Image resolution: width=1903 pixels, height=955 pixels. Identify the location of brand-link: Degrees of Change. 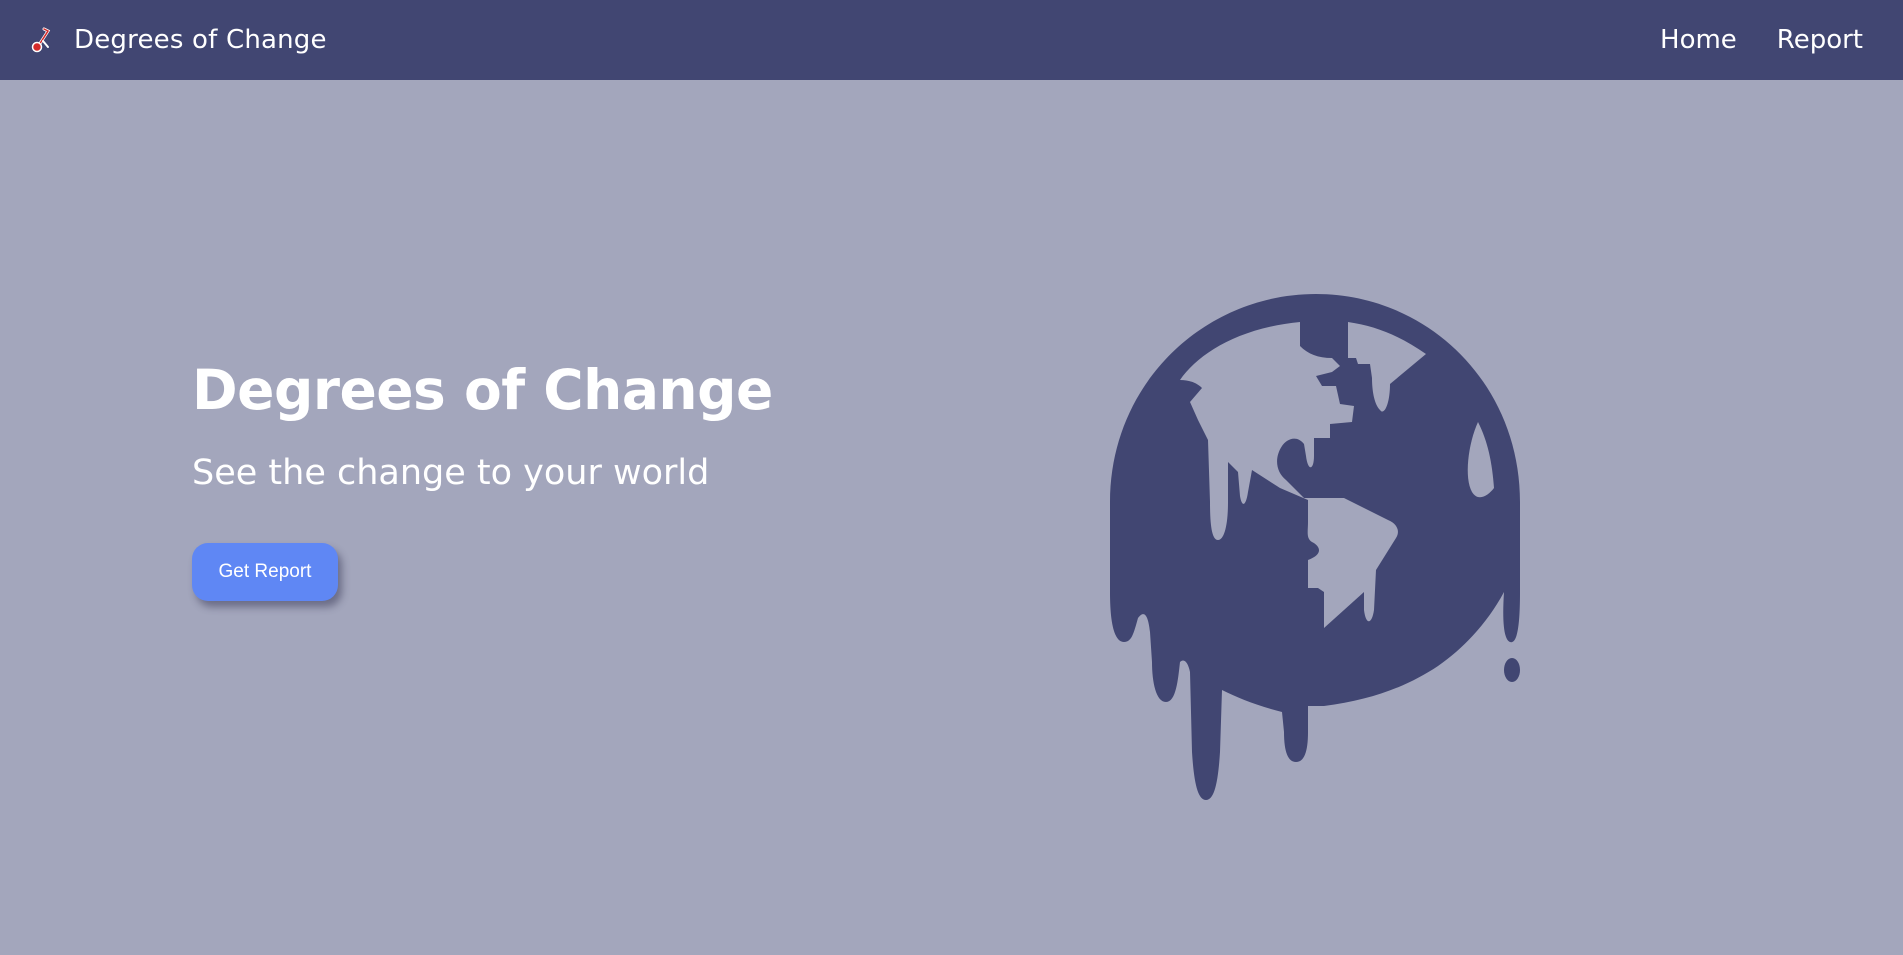
(178, 40).